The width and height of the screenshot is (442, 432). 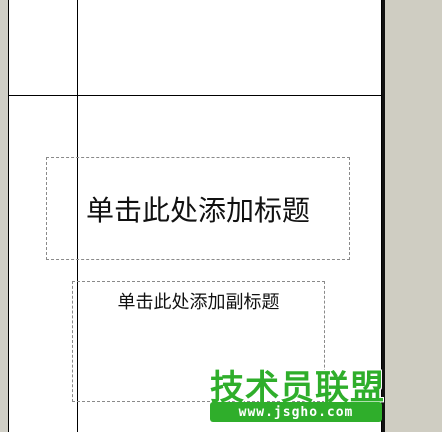 What do you see at coordinates (195, 95) in the screenshot?
I see `horizontal-guide-line` at bounding box center [195, 95].